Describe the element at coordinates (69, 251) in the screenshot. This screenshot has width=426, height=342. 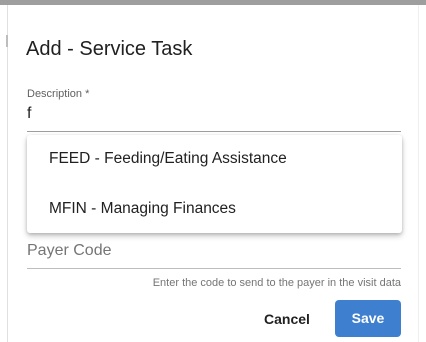
I see `payer-code-input: Payer Code` at that location.